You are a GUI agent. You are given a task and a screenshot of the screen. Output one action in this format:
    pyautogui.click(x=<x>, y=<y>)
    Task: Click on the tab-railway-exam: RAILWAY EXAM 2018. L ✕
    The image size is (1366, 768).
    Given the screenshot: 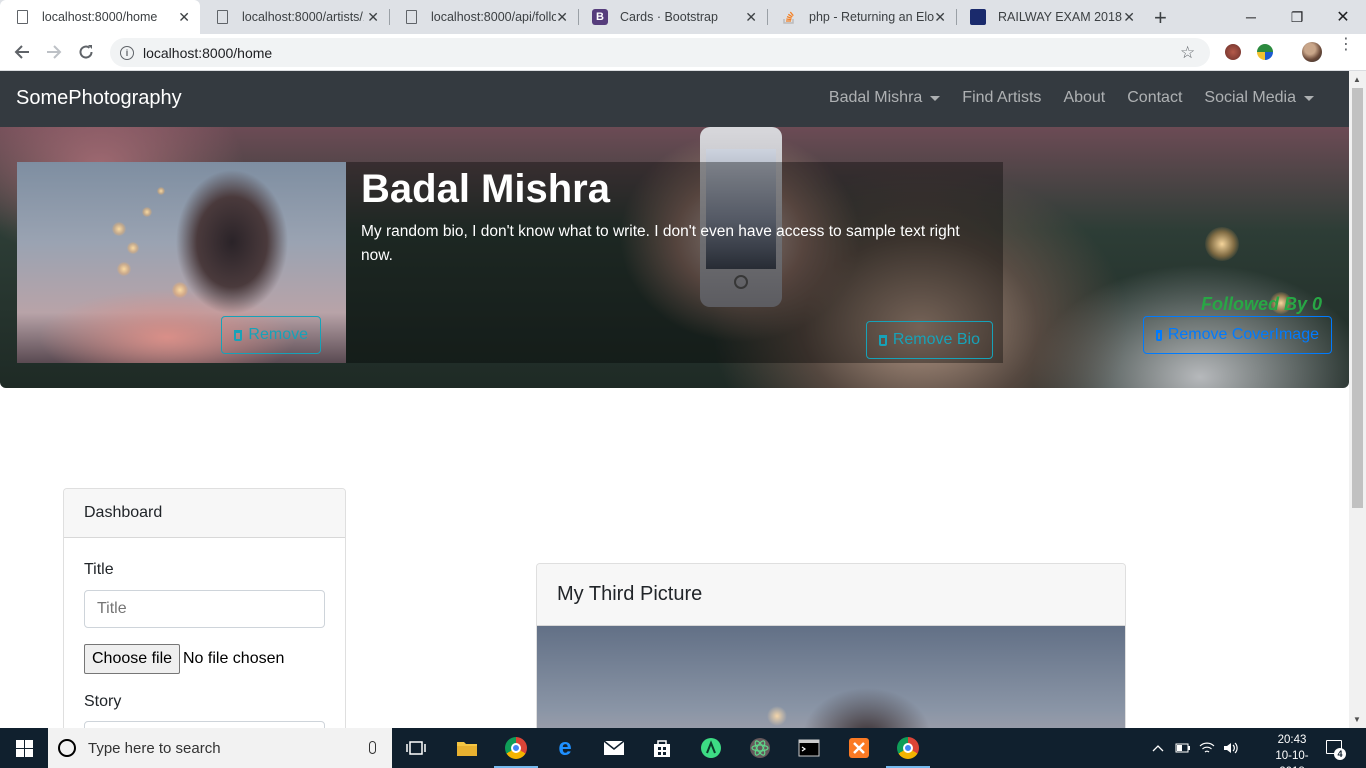 What is the action you would take?
    pyautogui.click(x=1050, y=17)
    